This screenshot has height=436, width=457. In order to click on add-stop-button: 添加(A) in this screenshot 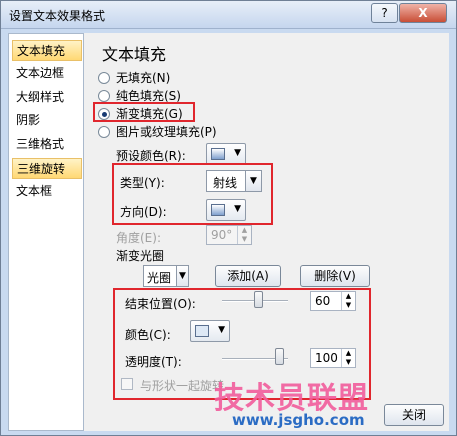, I will do `click(248, 276)`.